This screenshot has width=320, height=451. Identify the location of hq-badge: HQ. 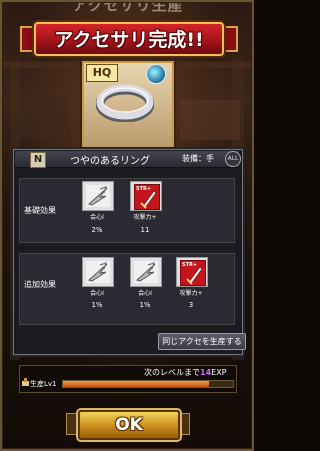
(102, 73).